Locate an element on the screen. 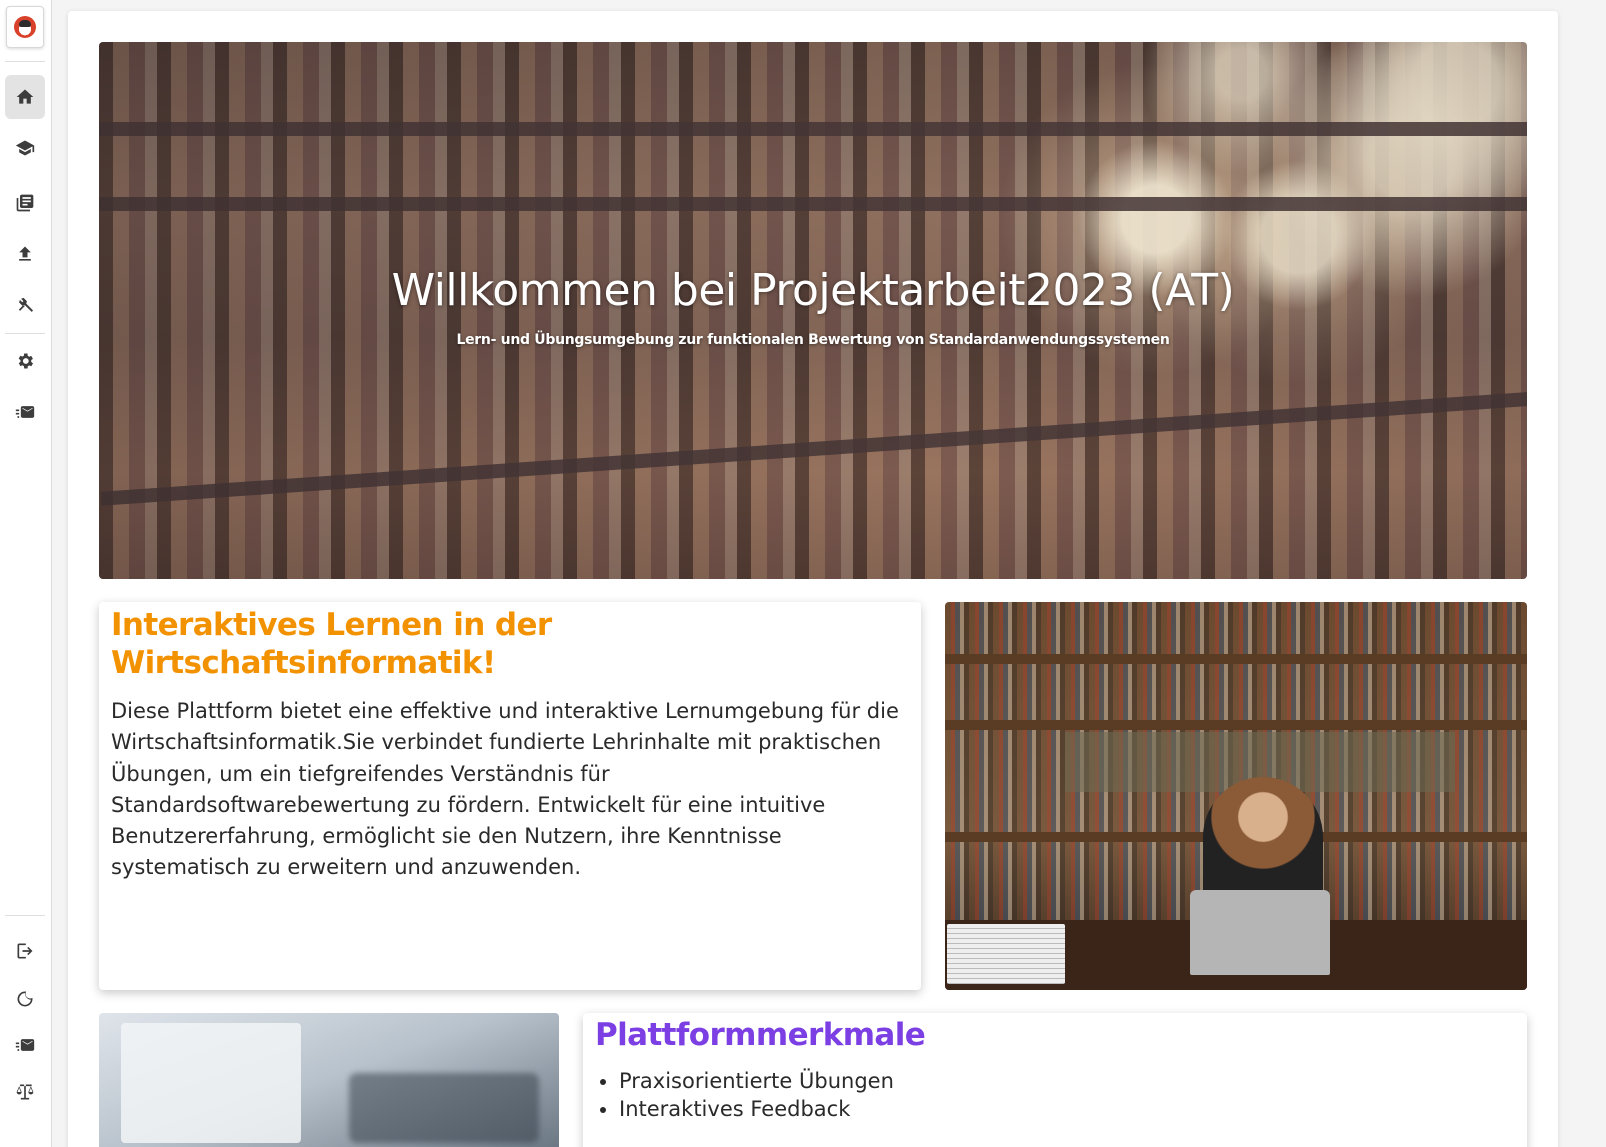 This screenshot has width=1606, height=1147. hero-title: Willkommen bei Projektarbeit2023 (AT) is located at coordinates (813, 290).